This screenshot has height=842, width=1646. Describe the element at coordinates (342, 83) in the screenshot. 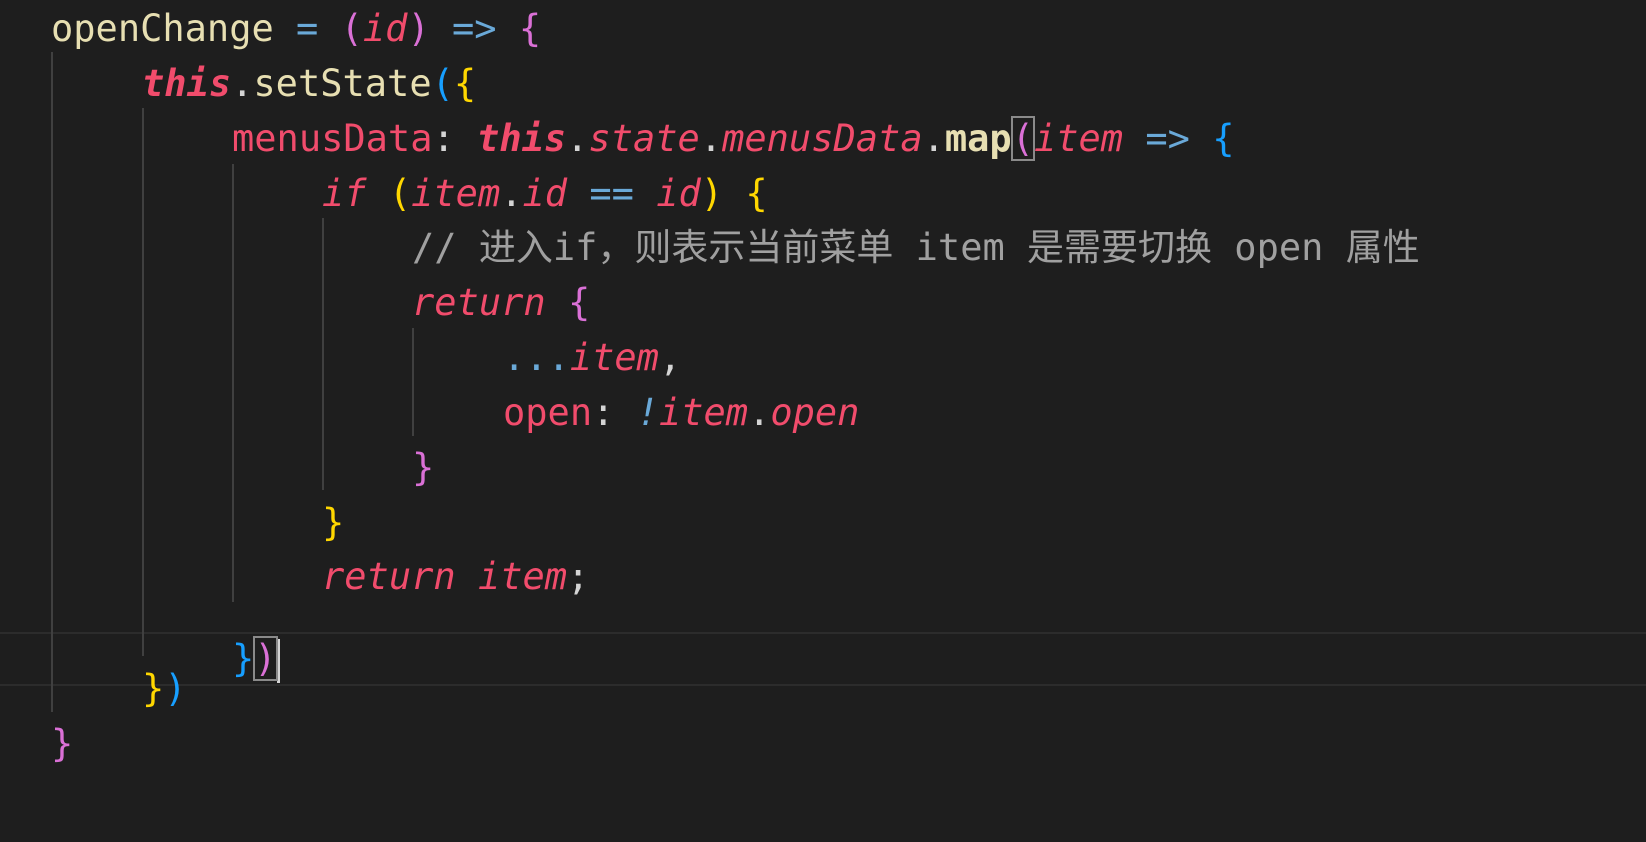

I see `method-name: setState` at that location.